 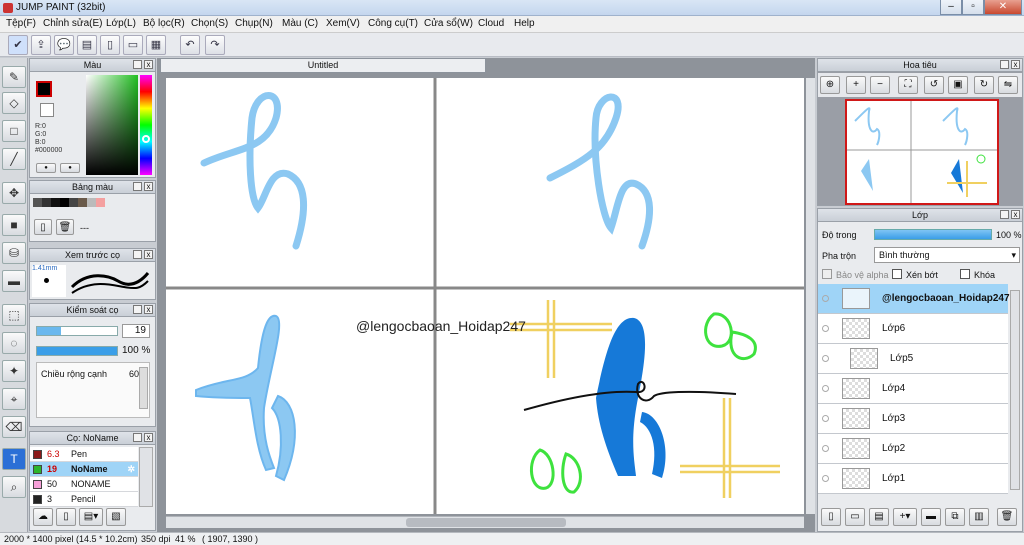 I want to click on menu-help: Help, so click(x=524, y=23).